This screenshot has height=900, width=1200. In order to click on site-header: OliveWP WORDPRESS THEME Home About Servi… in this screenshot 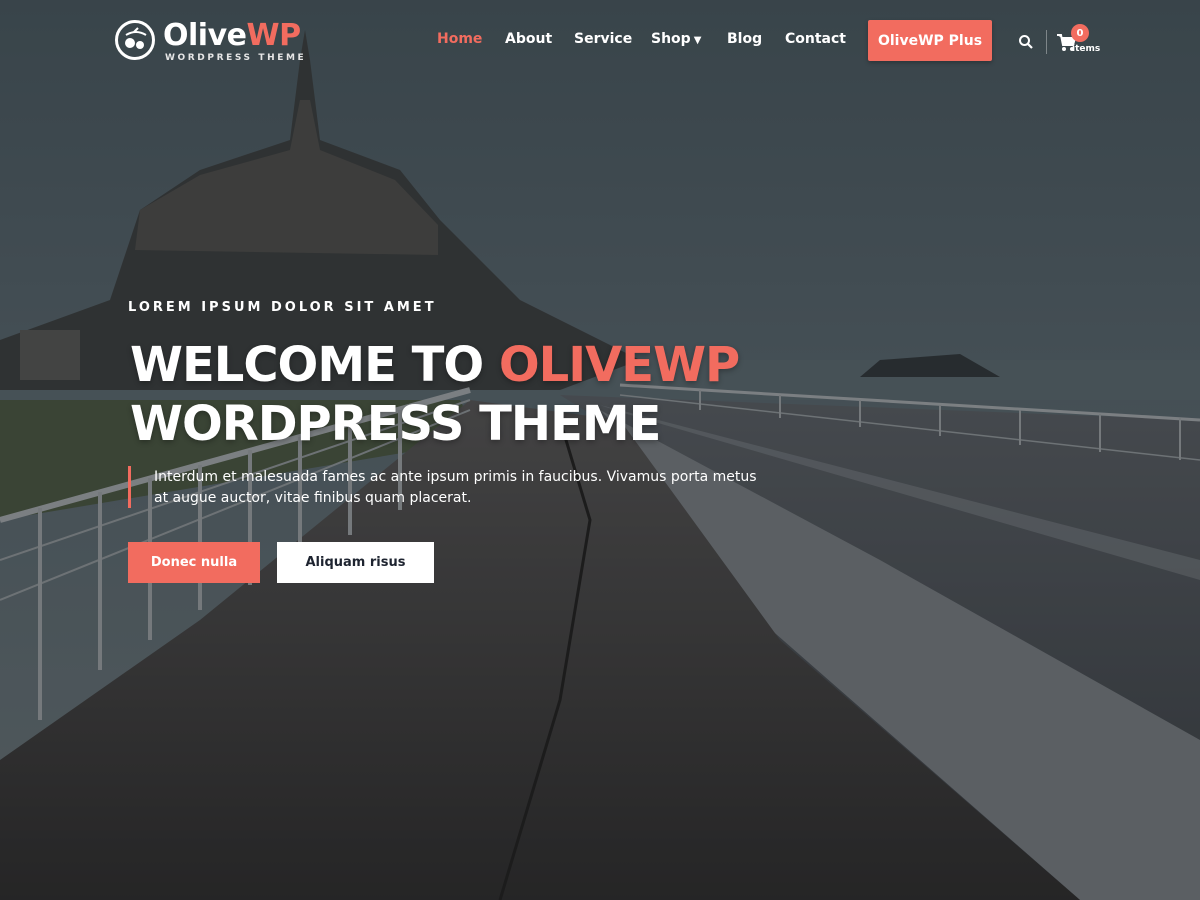, I will do `click(600, 42)`.